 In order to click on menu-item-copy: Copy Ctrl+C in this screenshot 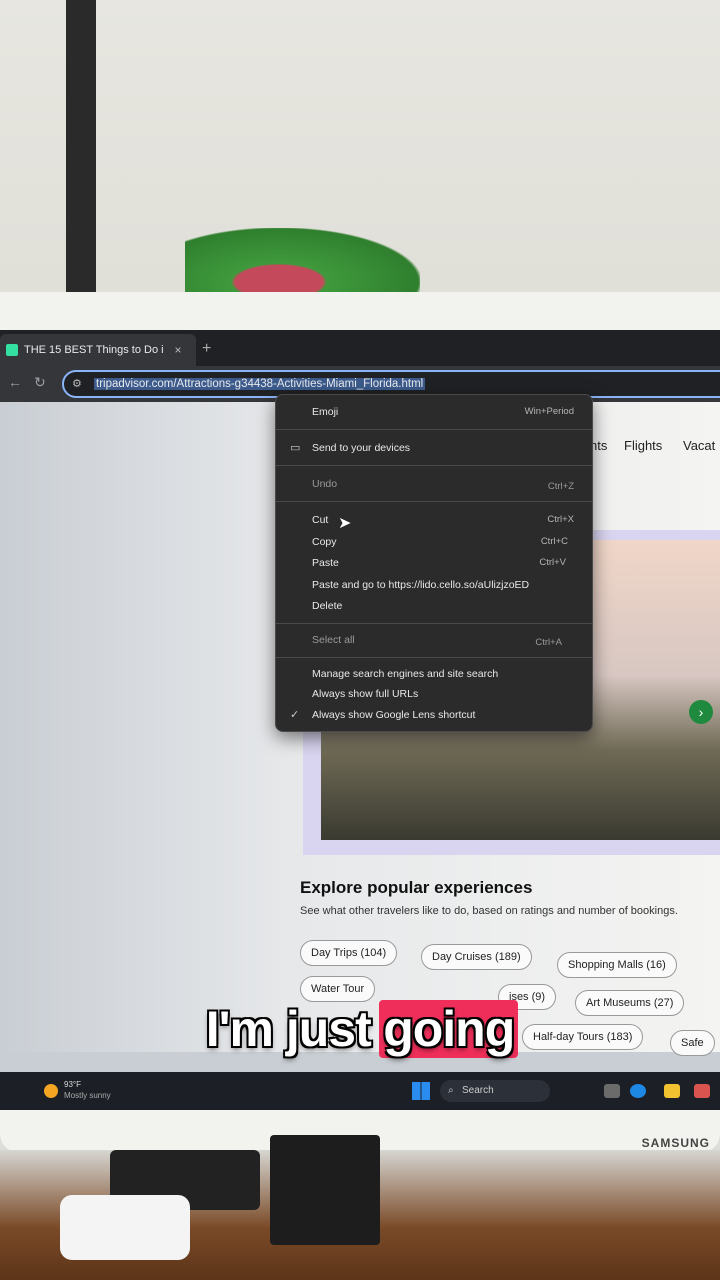, I will do `click(434, 543)`.